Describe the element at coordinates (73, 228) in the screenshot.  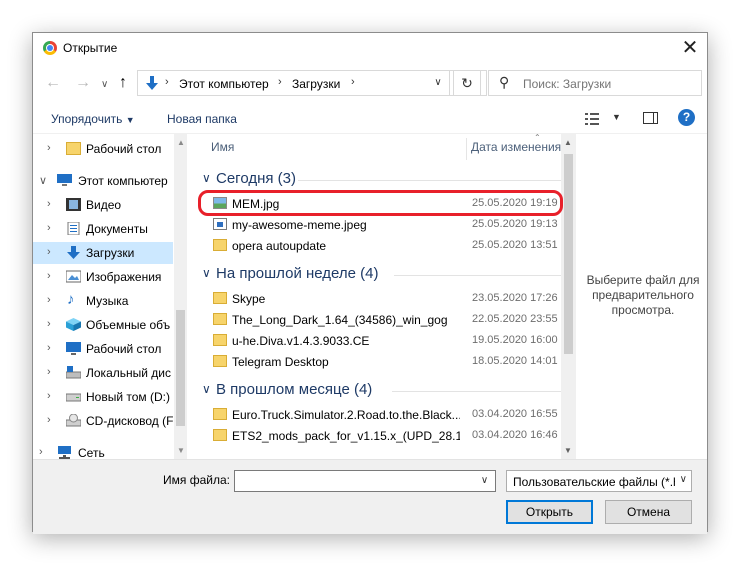
I see `documents-icon` at that location.